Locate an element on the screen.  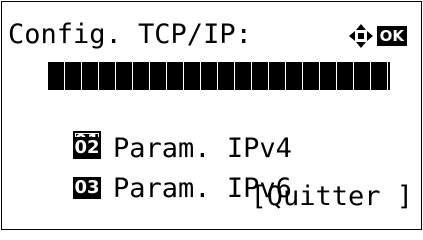
nav-indicator: OK is located at coordinates (377, 36).